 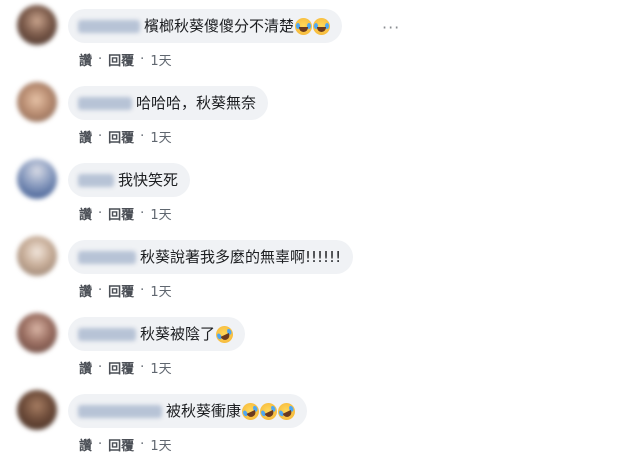 I want to click on comment-text: 哈哈哈，秋葵無奈, so click(x=196, y=103).